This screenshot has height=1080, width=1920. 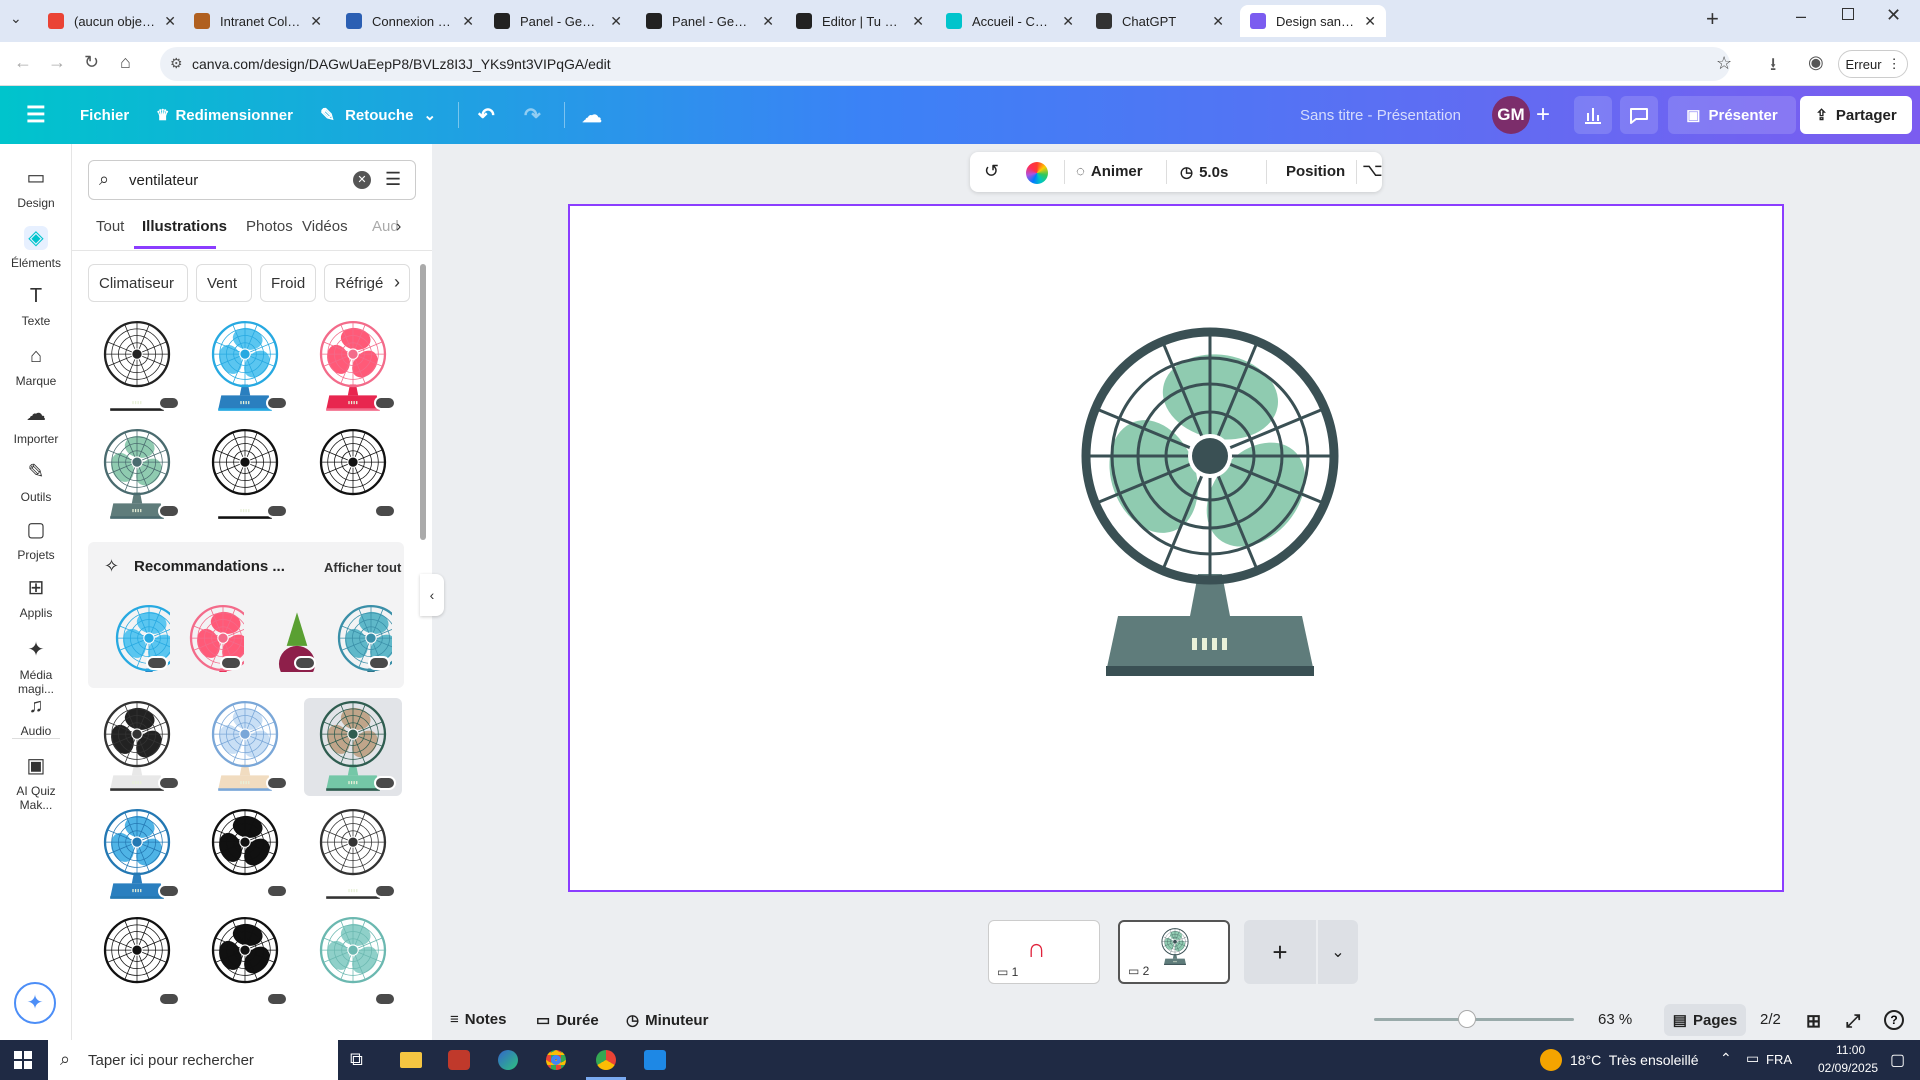 What do you see at coordinates (1615, 1019) in the screenshot?
I see `zoom-level: 63 %` at bounding box center [1615, 1019].